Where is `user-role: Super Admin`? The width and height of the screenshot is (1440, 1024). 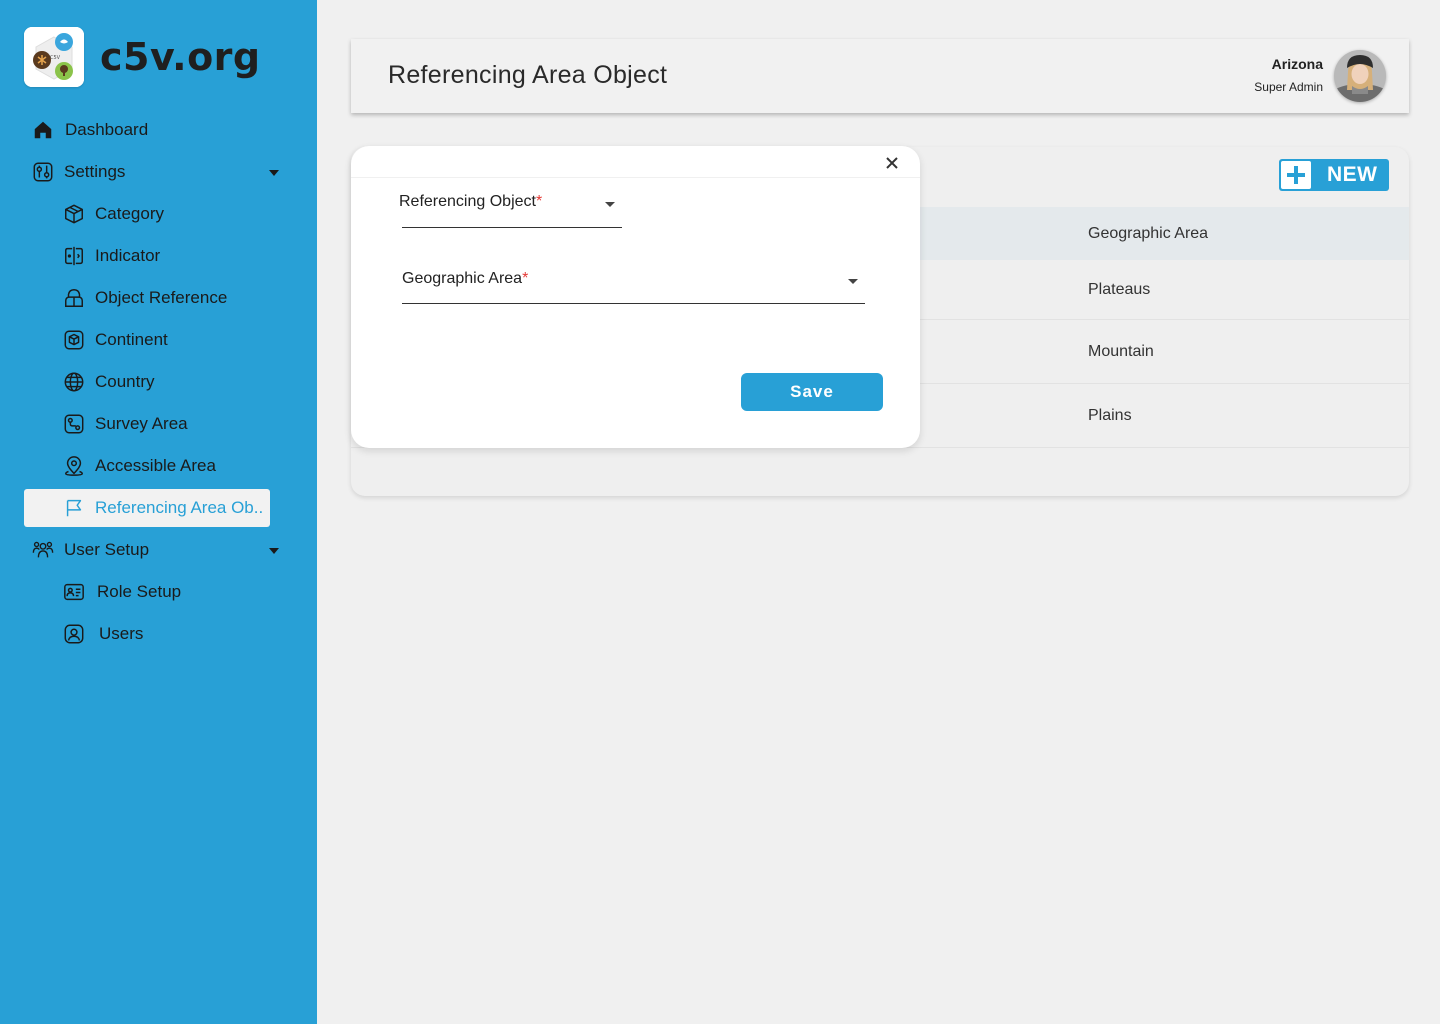 user-role: Super Admin is located at coordinates (1288, 87).